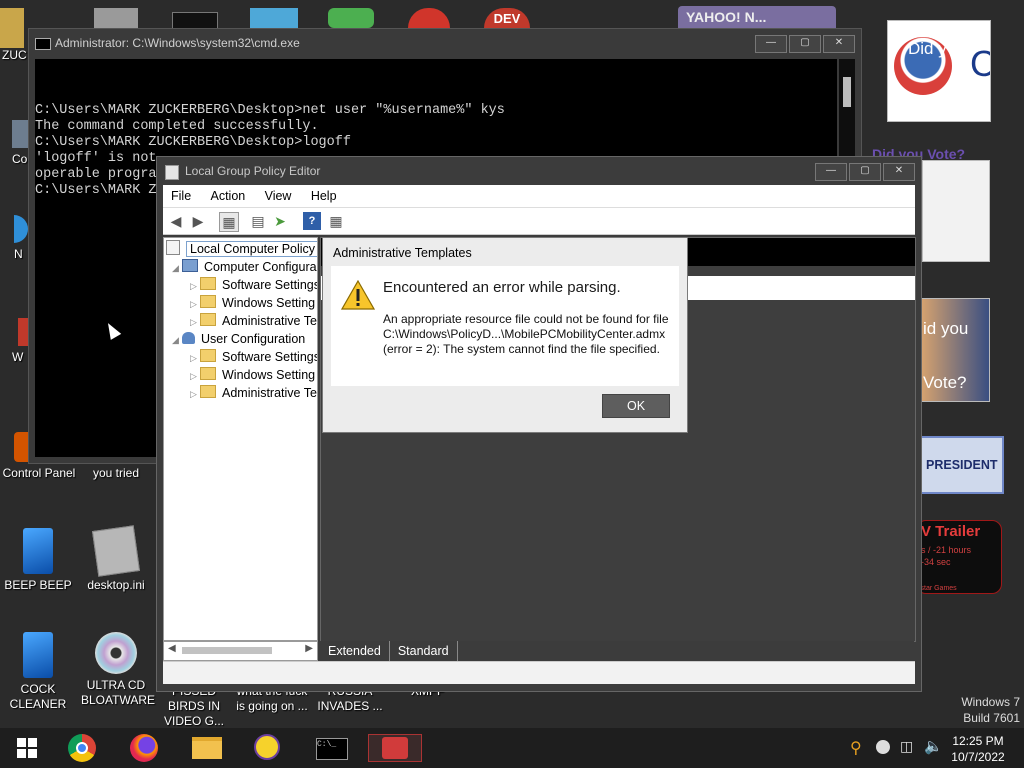 The height and width of the screenshot is (768, 1024). I want to click on export-list-icon: ➤, so click(280, 221).